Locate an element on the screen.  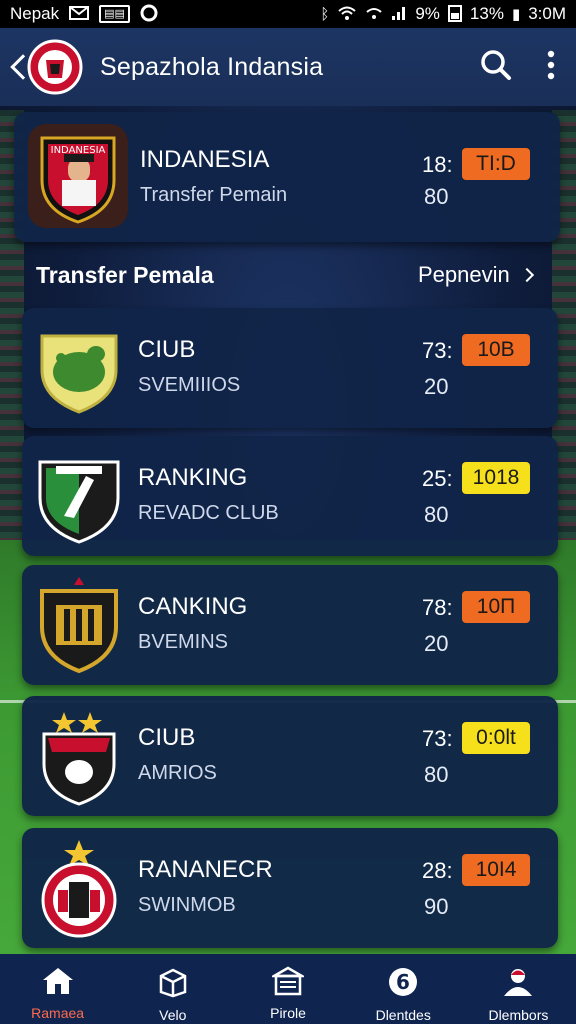
club-badge: 10I4 is located at coordinates (496, 870).